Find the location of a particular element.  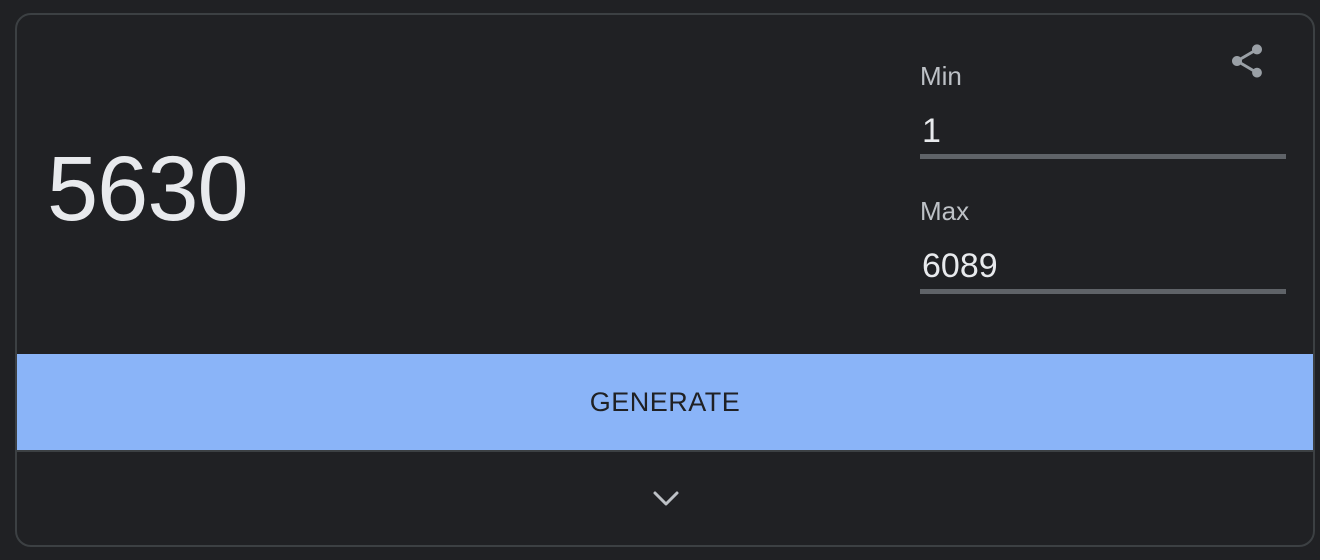

min-label: Min is located at coordinates (941, 76).